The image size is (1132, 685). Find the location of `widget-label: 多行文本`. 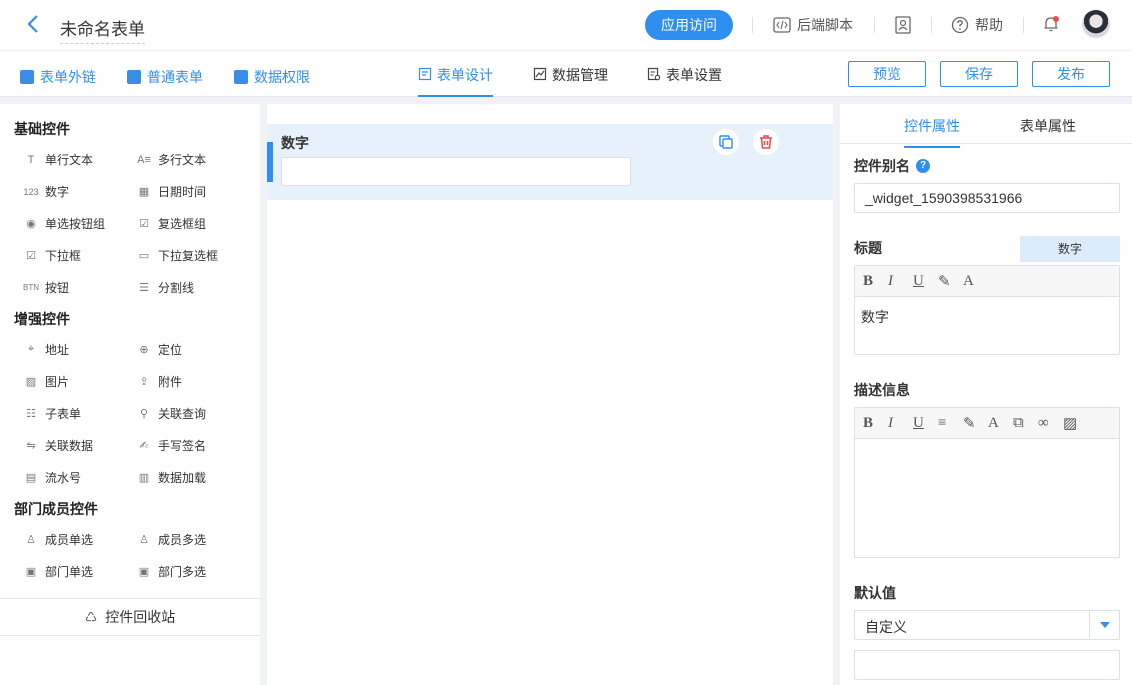

widget-label: 多行文本 is located at coordinates (182, 160).